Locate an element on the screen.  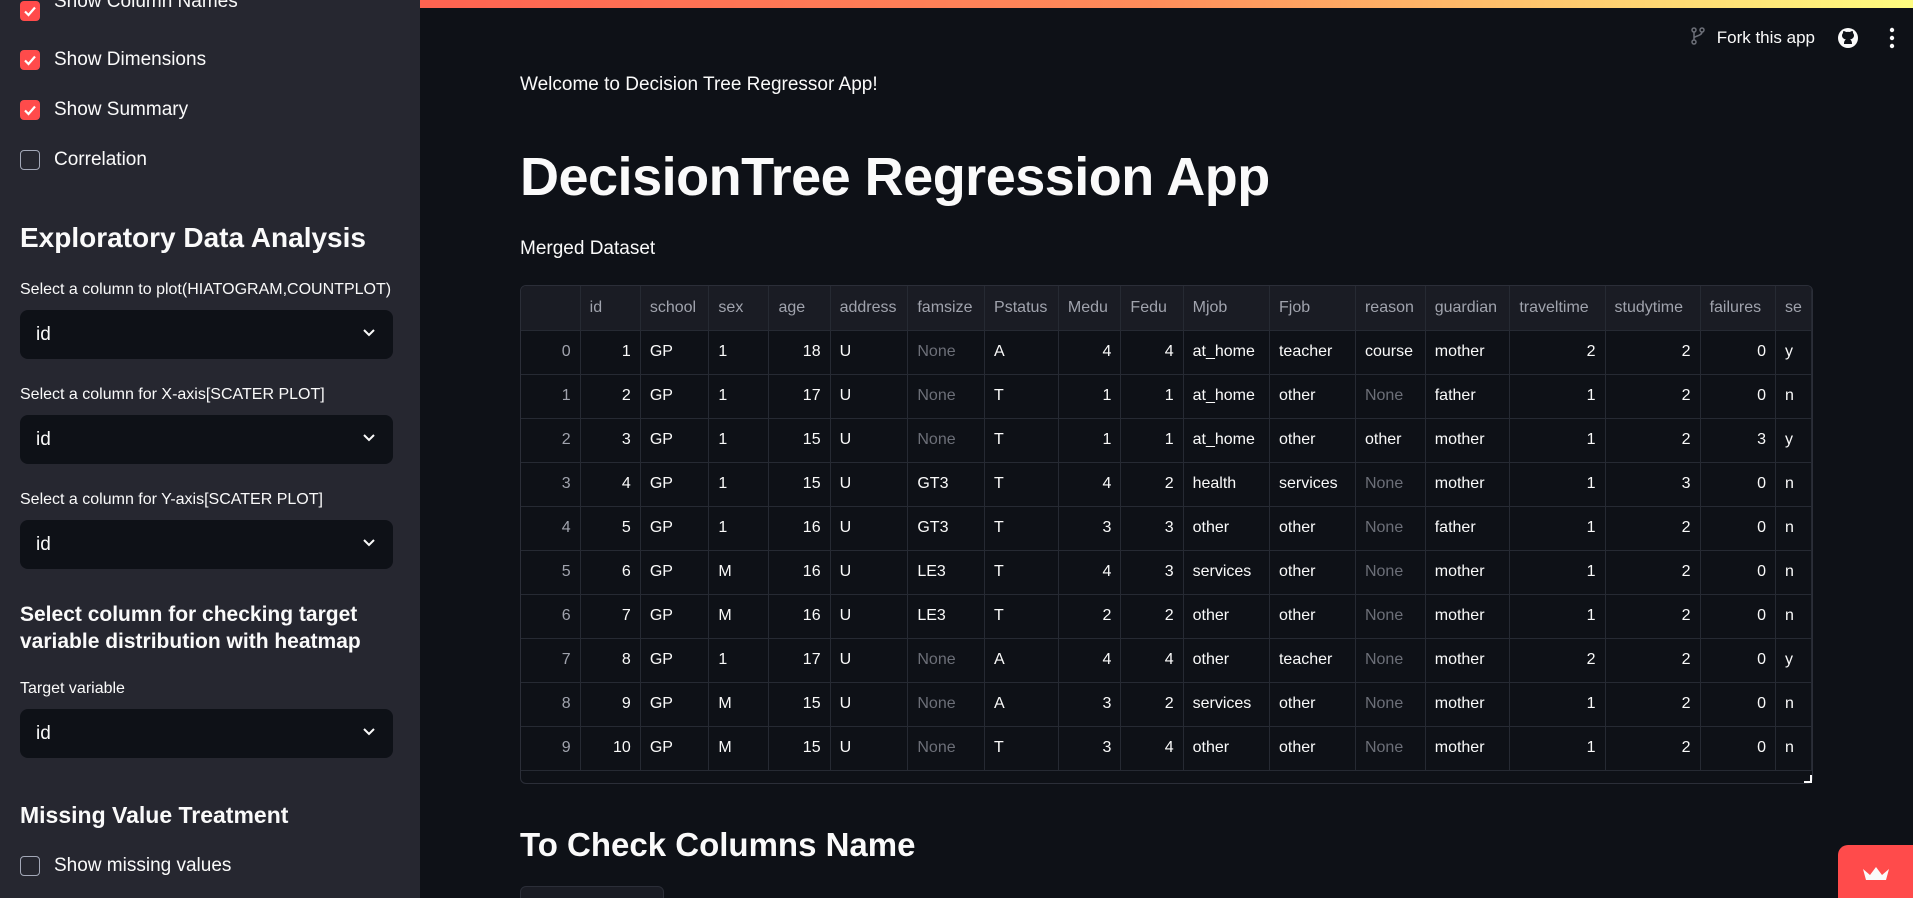
row-index: 9 is located at coordinates (551, 748).